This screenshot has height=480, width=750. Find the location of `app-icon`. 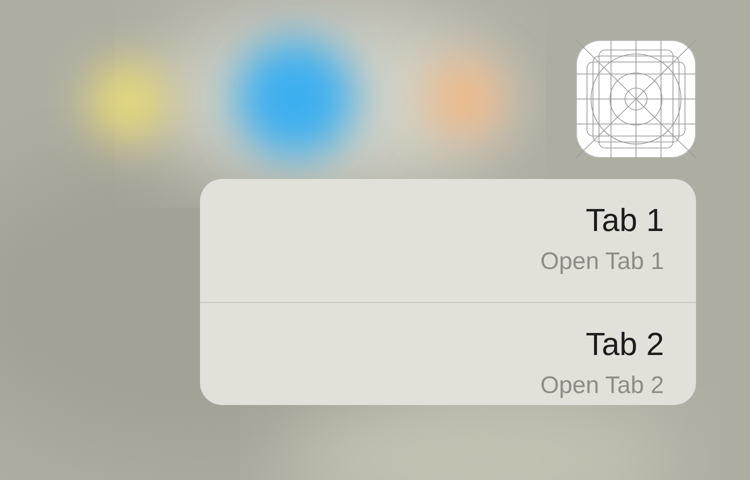

app-icon is located at coordinates (636, 99).